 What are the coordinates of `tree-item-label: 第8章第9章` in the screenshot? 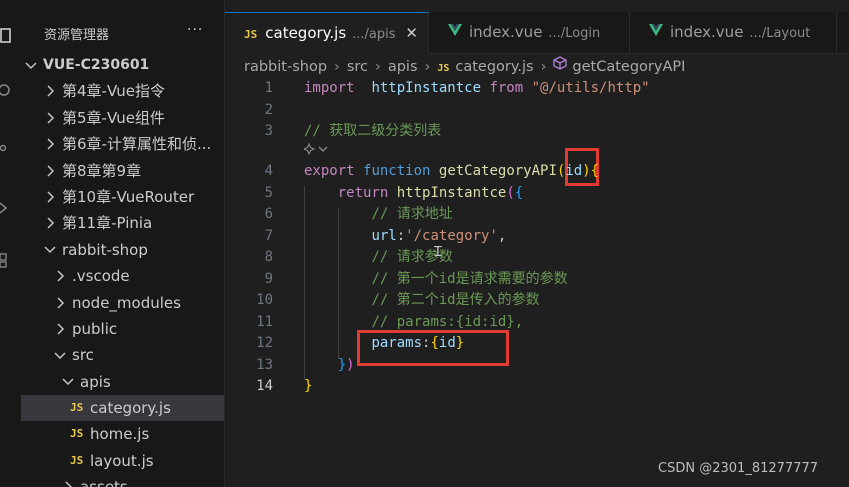 It's located at (102, 170).